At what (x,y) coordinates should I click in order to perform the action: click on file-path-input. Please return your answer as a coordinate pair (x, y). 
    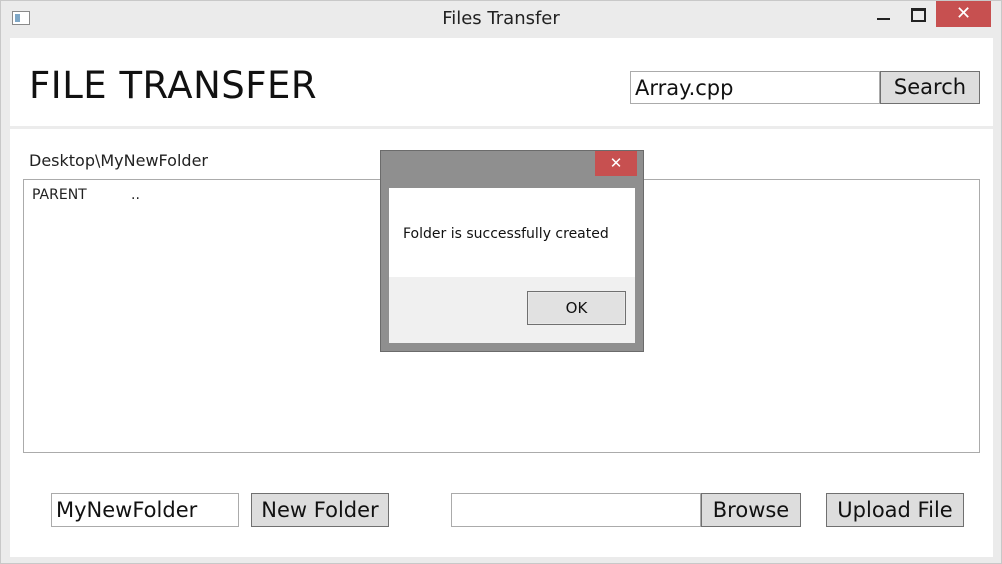
    Looking at the image, I should click on (576, 510).